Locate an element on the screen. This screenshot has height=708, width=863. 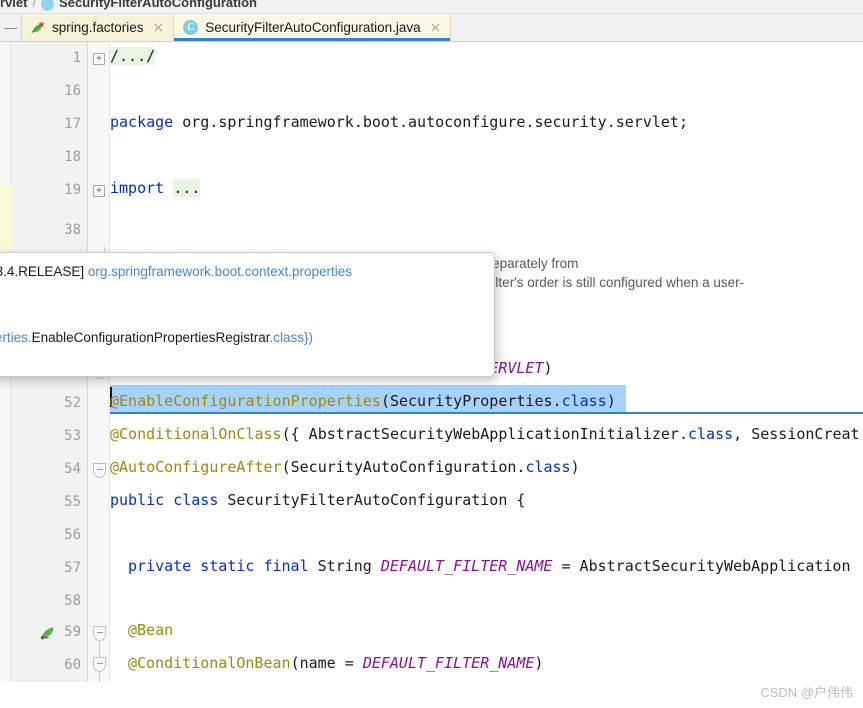
popup-line-2: UNTIME) is located at coordinates (241, 304).